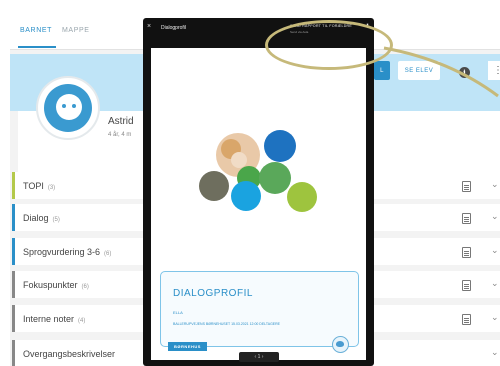 This screenshot has height=366, width=500. Describe the element at coordinates (441, 72) in the screenshot. I see `annotation-pointer` at that location.